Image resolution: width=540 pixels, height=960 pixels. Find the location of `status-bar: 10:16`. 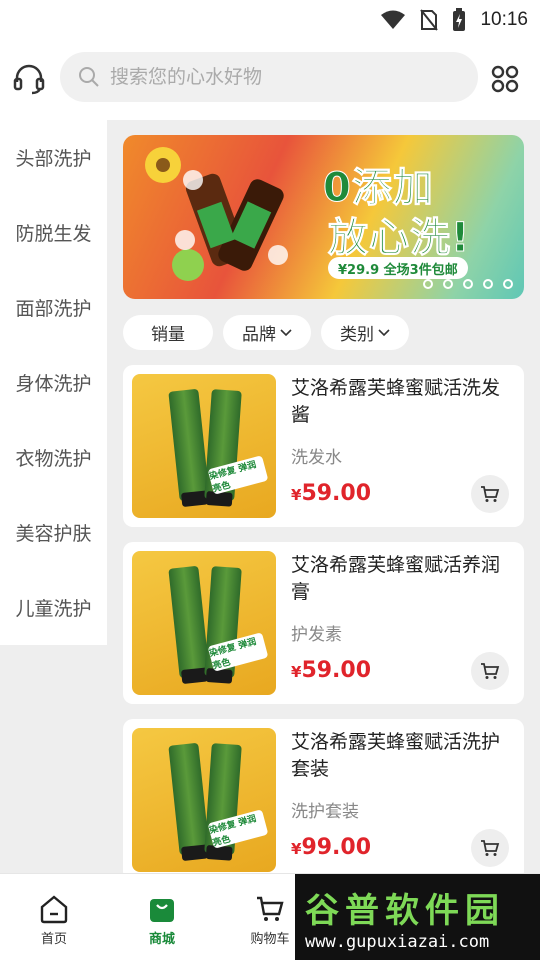

status-bar: 10:16 is located at coordinates (270, 20).